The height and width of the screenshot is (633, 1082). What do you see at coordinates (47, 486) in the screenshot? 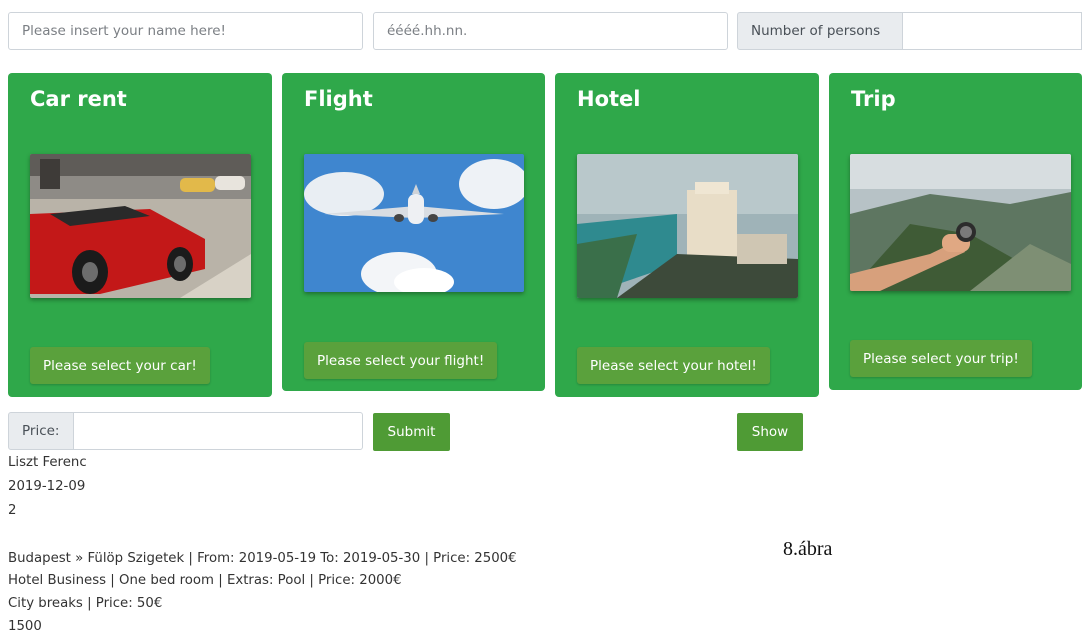
I see `output-date: 2019-12-09` at bounding box center [47, 486].